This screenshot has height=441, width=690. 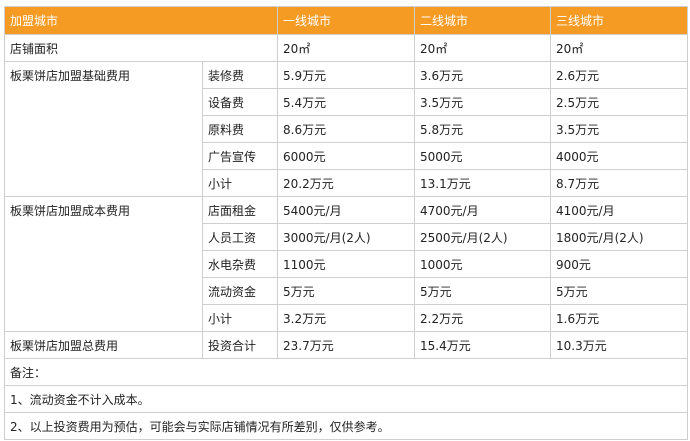 What do you see at coordinates (346, 183) in the screenshot?
I see `value-tier1: 20.2万元` at bounding box center [346, 183].